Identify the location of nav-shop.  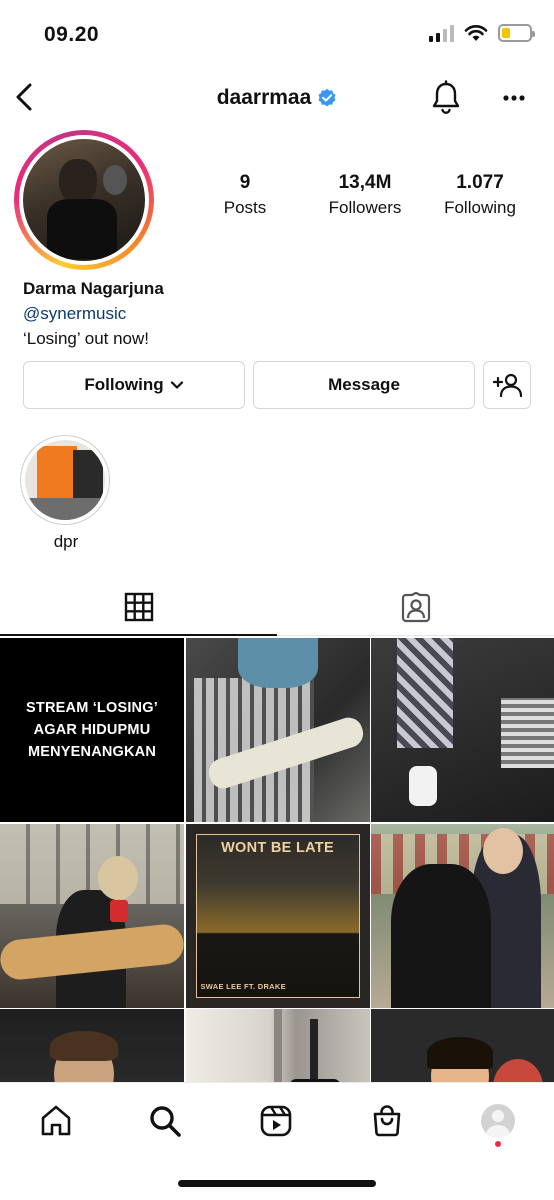
(387, 1121).